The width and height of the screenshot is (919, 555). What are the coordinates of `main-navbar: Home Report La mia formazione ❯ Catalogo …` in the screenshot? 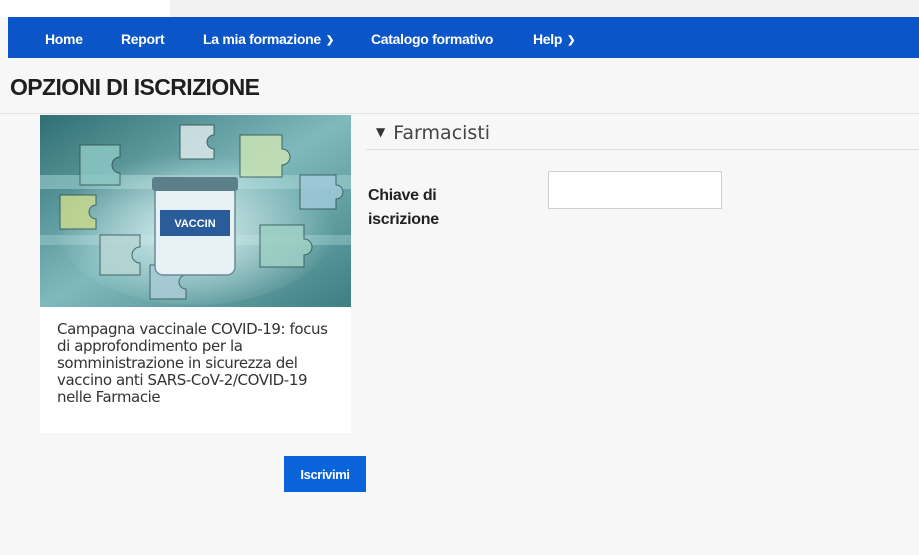 It's located at (463, 37).